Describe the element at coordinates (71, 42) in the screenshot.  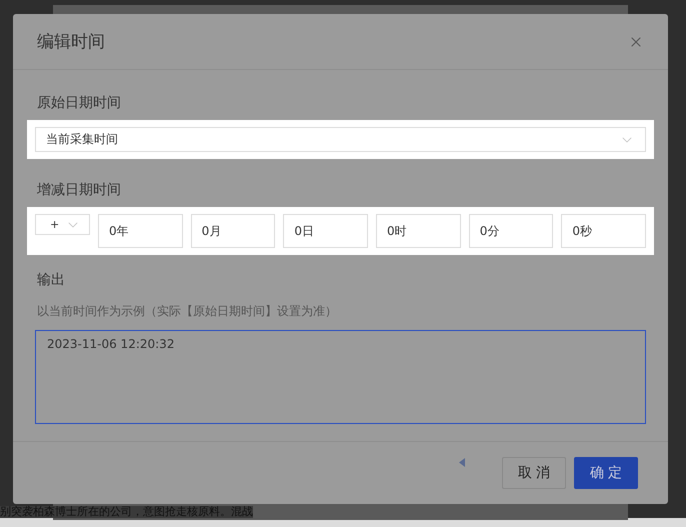
I see `dialog-title: 编辑时间` at that location.